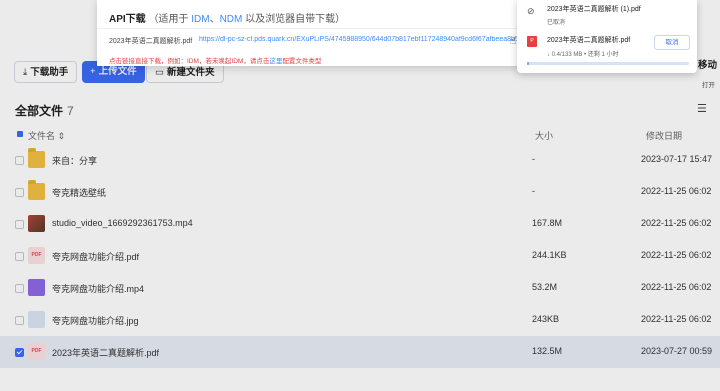  What do you see at coordinates (594, 9) in the screenshot?
I see `download-item-1-name: 2023年英语二真题解析 (1).pdf` at bounding box center [594, 9].